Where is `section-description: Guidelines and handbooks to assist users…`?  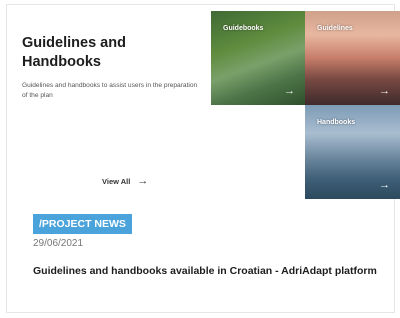 section-description: Guidelines and handbooks to assist users… is located at coordinates (110, 90).